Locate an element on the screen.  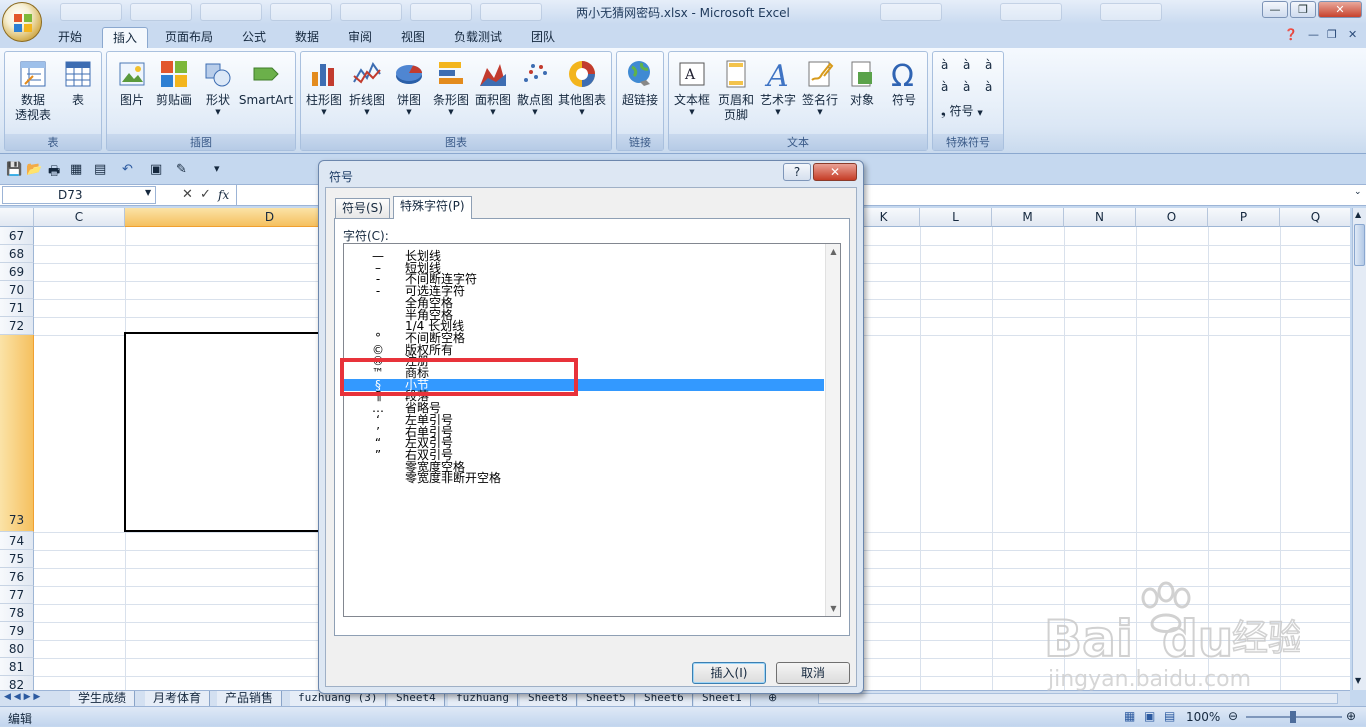
bar-chart-button: 条形图 ▼ is located at coordinates (451, 94).